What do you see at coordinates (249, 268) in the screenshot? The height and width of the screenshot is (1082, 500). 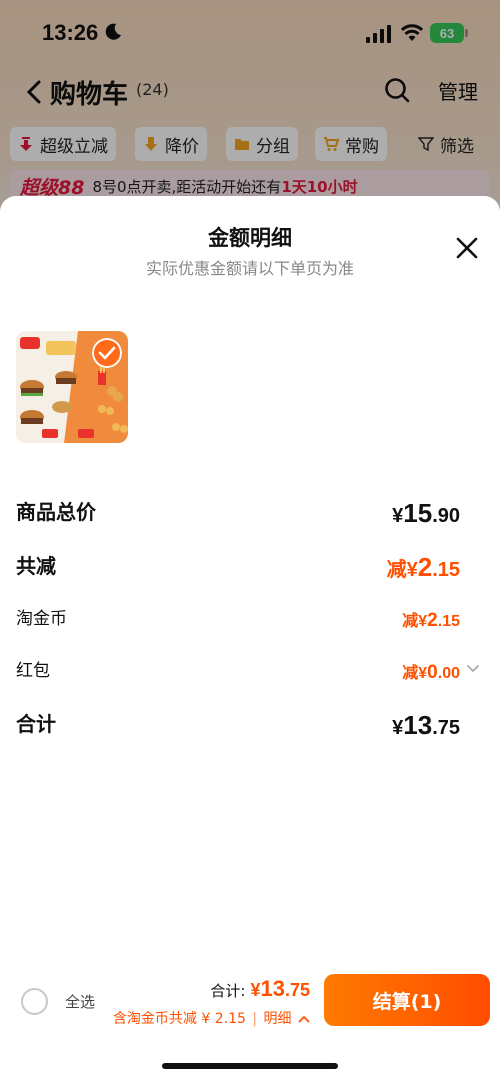 I see `sheet-subtitle: 实际优惠金额请以下单页为准` at bounding box center [249, 268].